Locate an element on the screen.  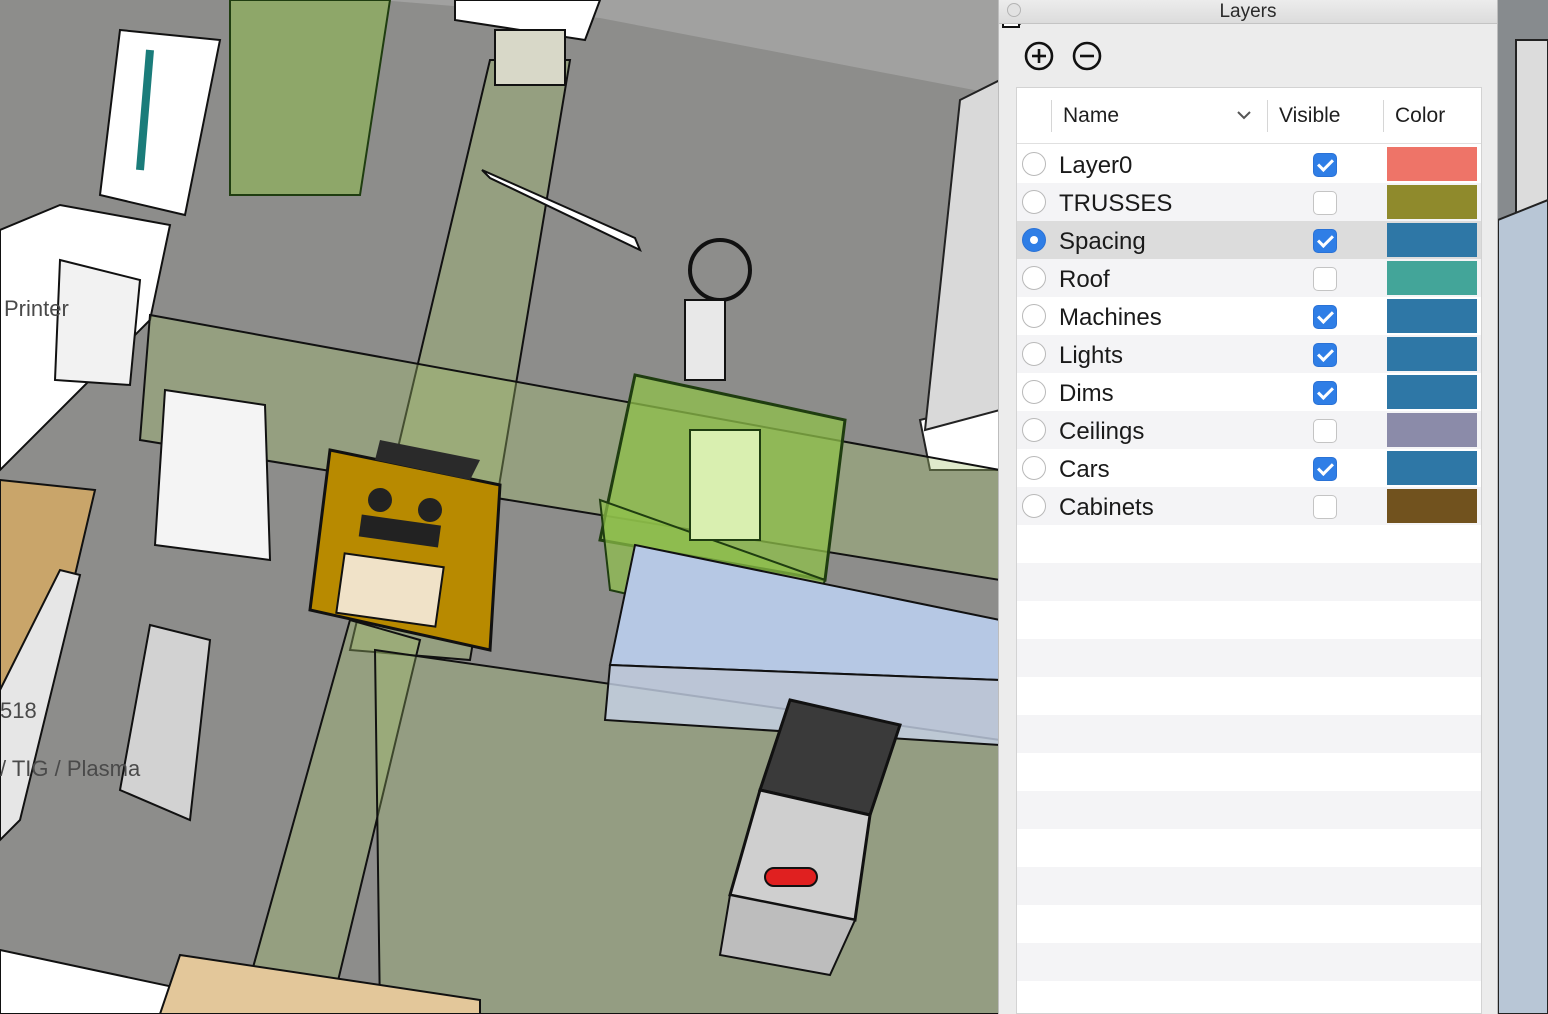
layer-name: Cars is located at coordinates (1084, 470).